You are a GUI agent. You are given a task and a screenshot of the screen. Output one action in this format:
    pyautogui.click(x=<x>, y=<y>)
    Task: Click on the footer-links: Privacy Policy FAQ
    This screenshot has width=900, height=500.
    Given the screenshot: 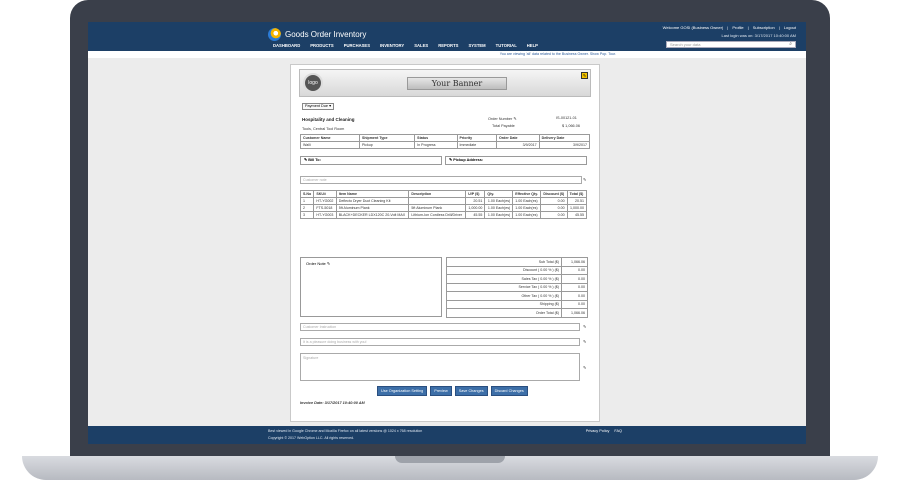 What is the action you would take?
    pyautogui.click(x=604, y=431)
    